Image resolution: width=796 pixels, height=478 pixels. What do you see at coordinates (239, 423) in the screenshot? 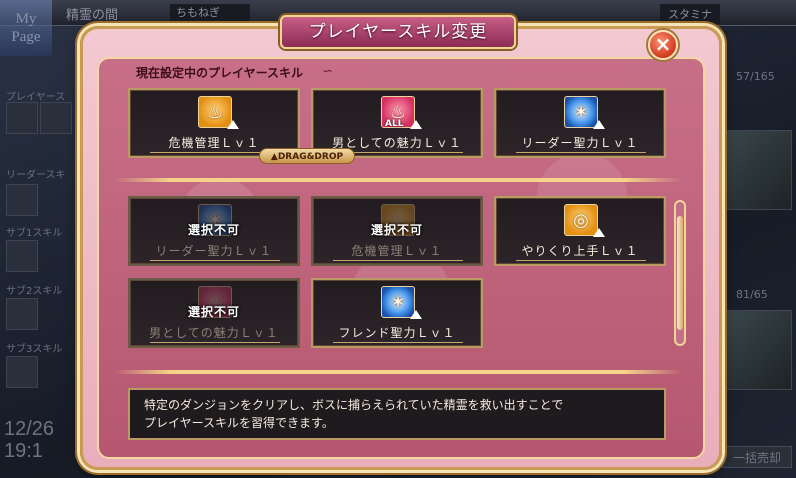
I see `description-line: プレイヤースキルを習得できます。` at bounding box center [239, 423].